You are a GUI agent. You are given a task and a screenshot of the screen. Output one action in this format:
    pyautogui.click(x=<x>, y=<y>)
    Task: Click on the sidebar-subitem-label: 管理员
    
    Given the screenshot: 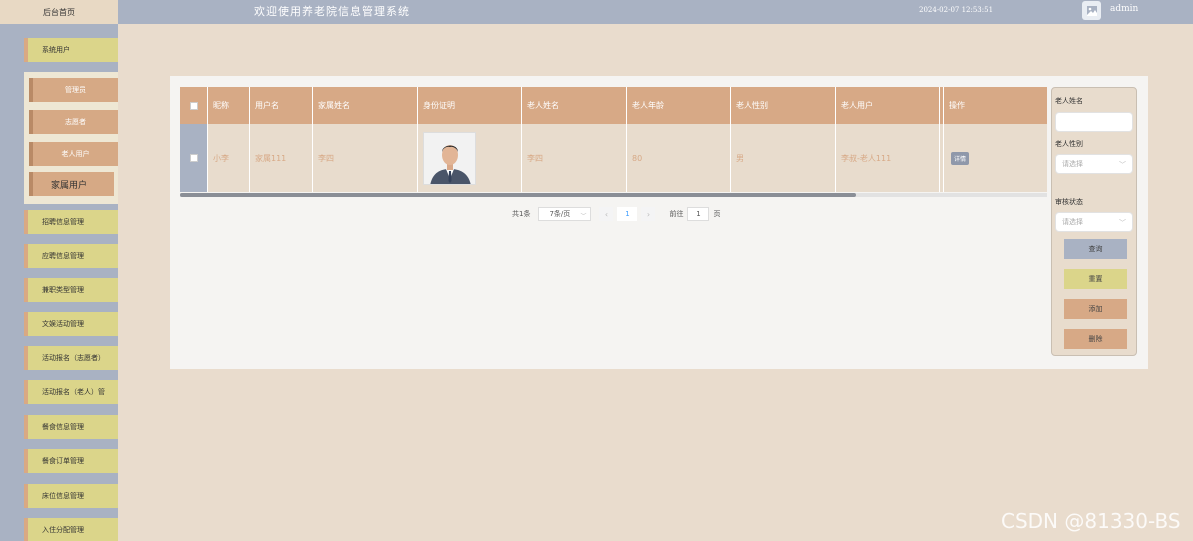 What is the action you would take?
    pyautogui.click(x=75, y=90)
    